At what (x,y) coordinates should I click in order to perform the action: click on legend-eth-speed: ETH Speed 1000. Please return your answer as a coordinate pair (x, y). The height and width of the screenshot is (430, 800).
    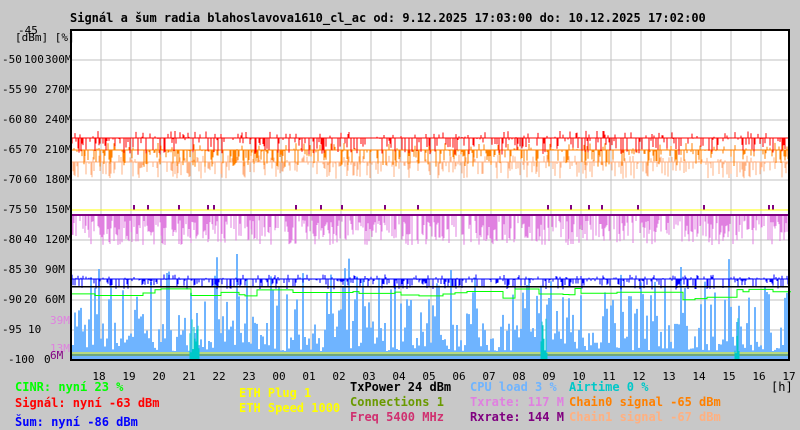
    Looking at the image, I should click on (290, 408).